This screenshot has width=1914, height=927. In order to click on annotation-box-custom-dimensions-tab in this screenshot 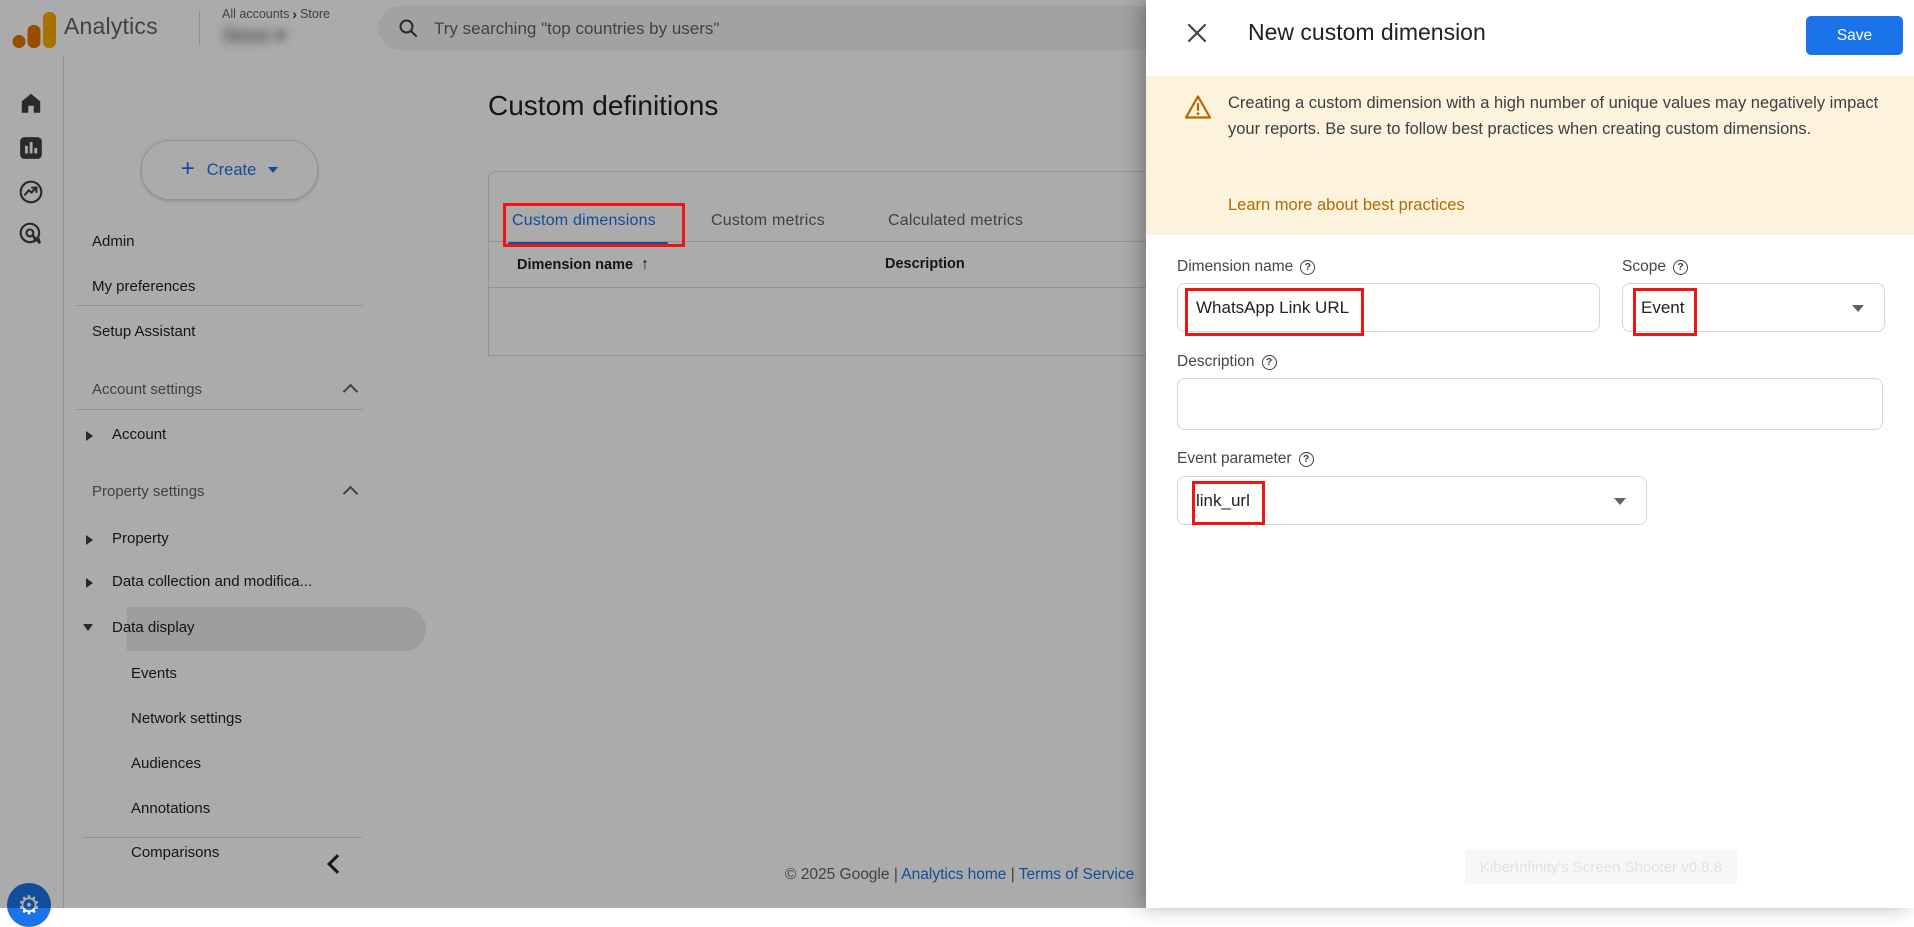, I will do `click(594, 225)`.